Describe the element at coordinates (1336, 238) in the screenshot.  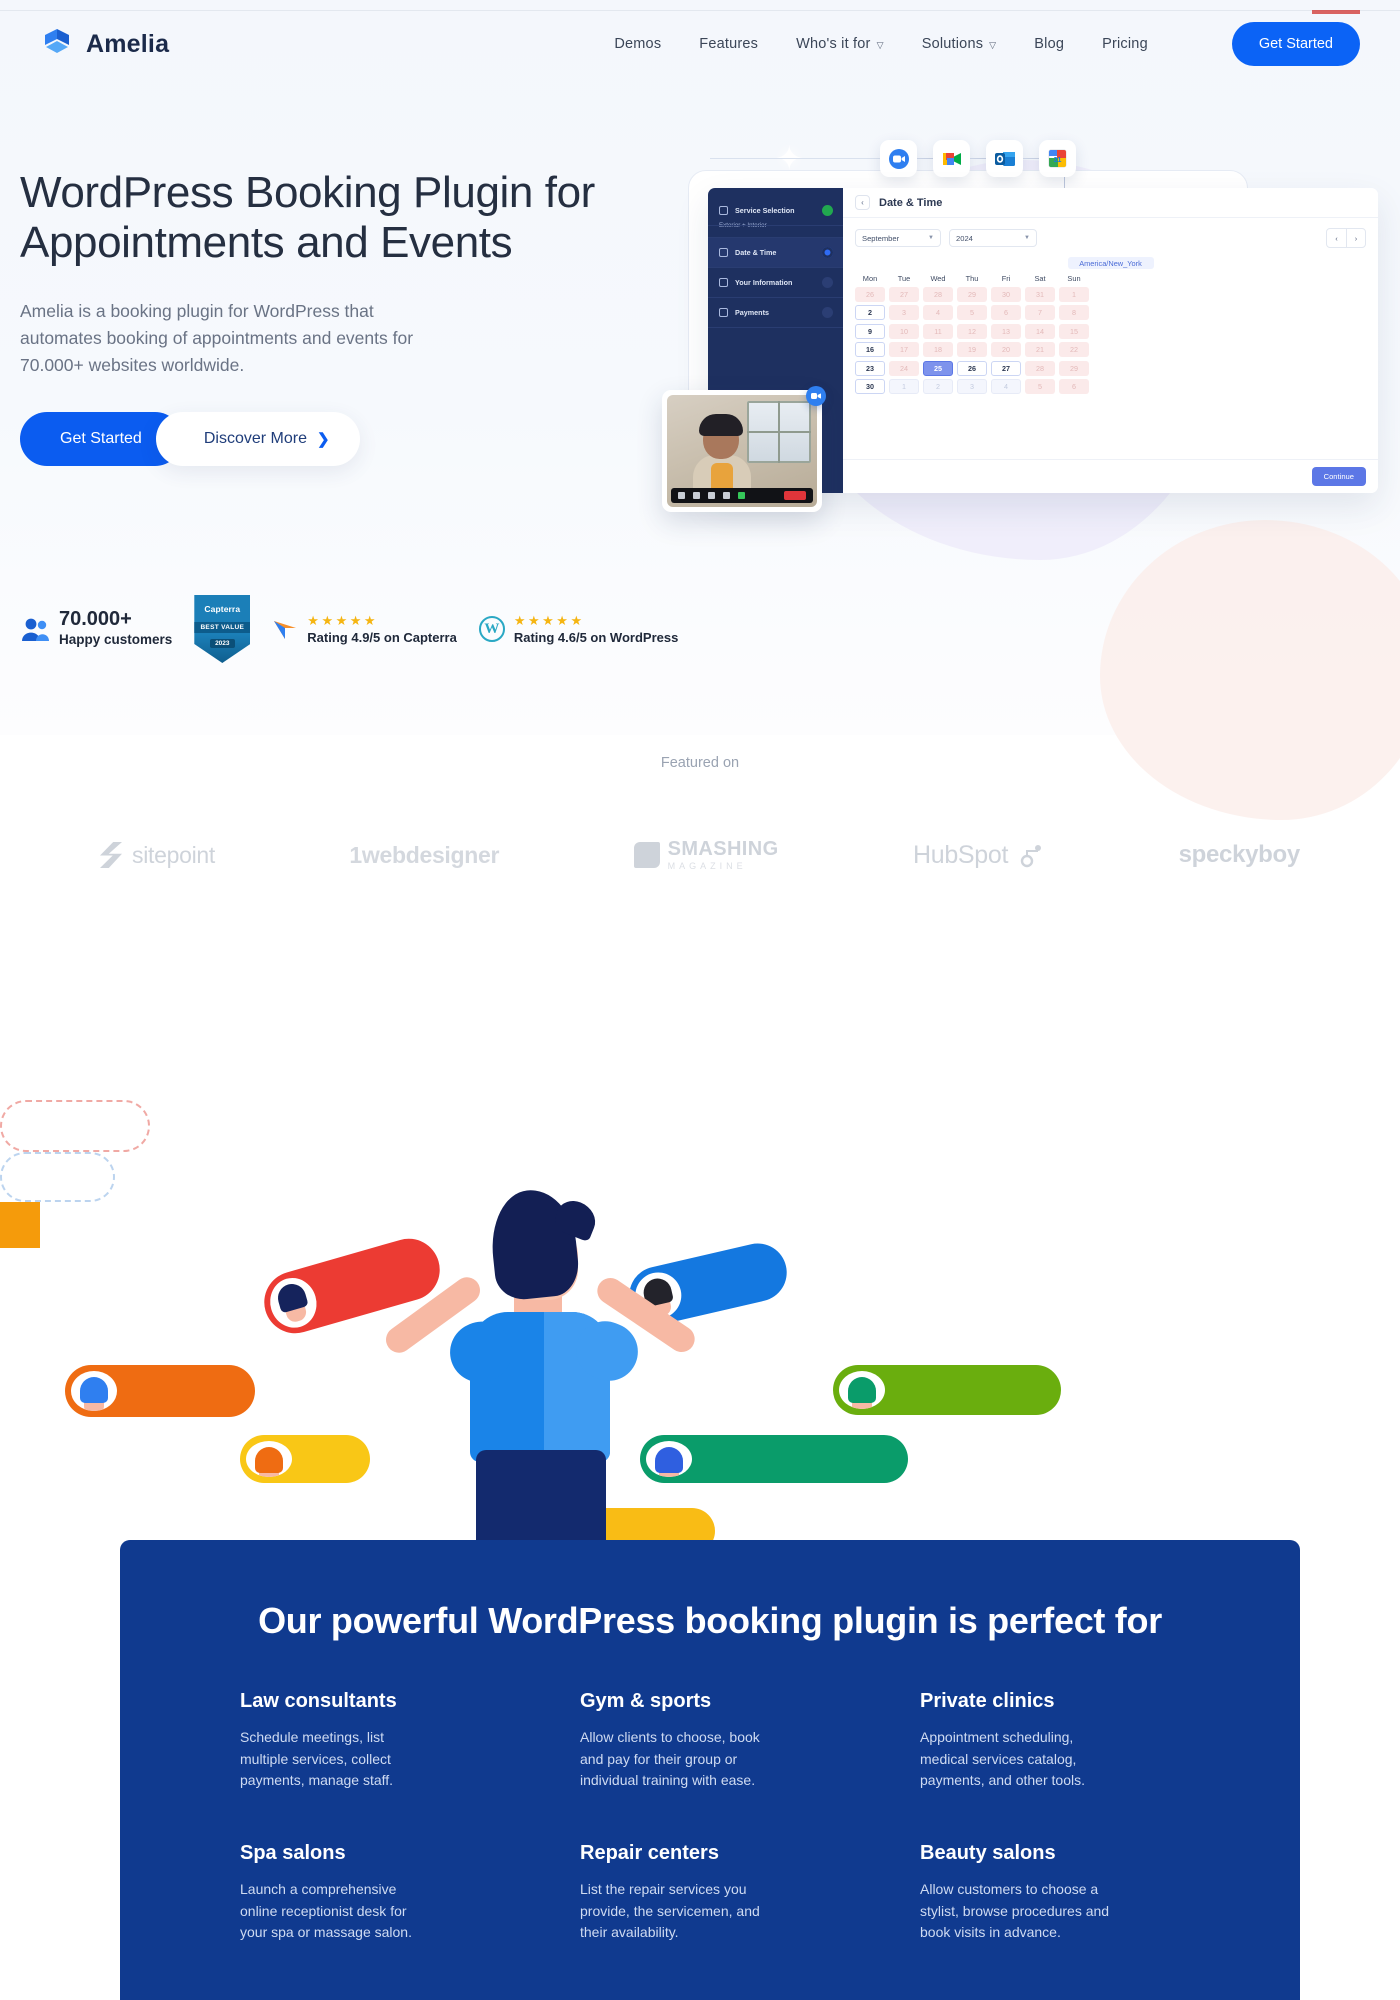
I see `prev-month-button: ‹` at that location.